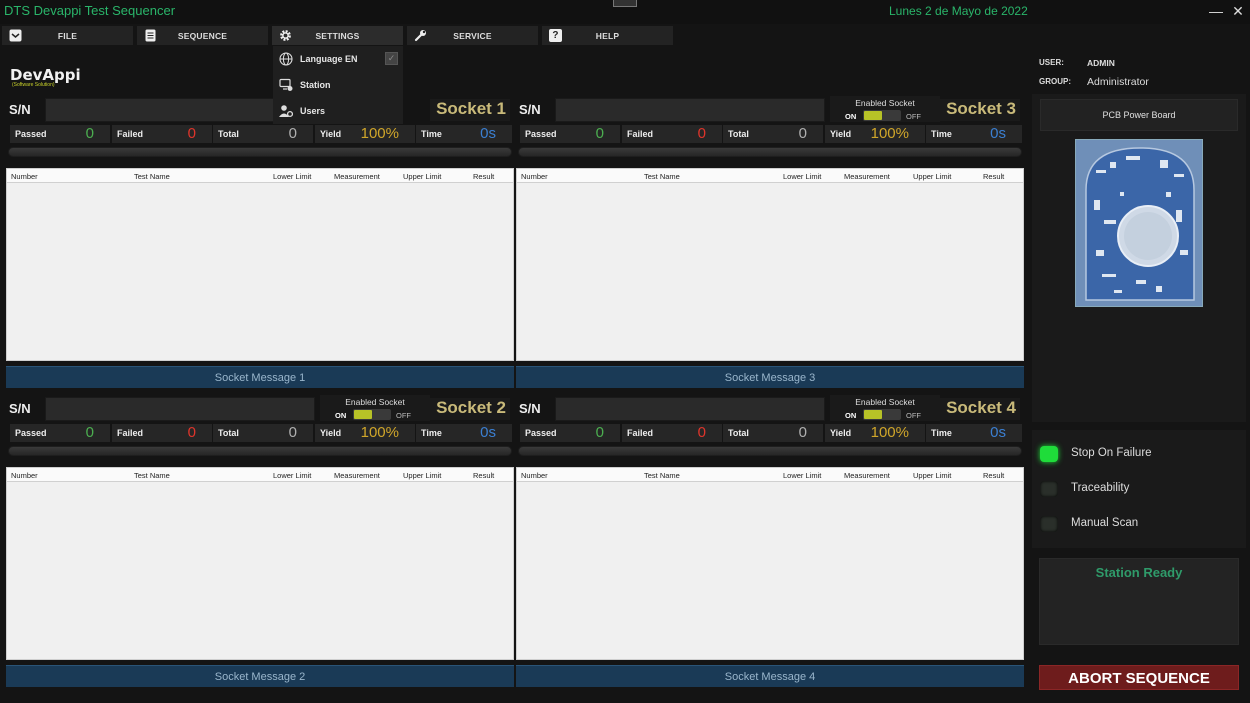 This screenshot has width=1250, height=703. I want to click on abort-sequence-button: ABORT SEQUENCE, so click(1139, 677).